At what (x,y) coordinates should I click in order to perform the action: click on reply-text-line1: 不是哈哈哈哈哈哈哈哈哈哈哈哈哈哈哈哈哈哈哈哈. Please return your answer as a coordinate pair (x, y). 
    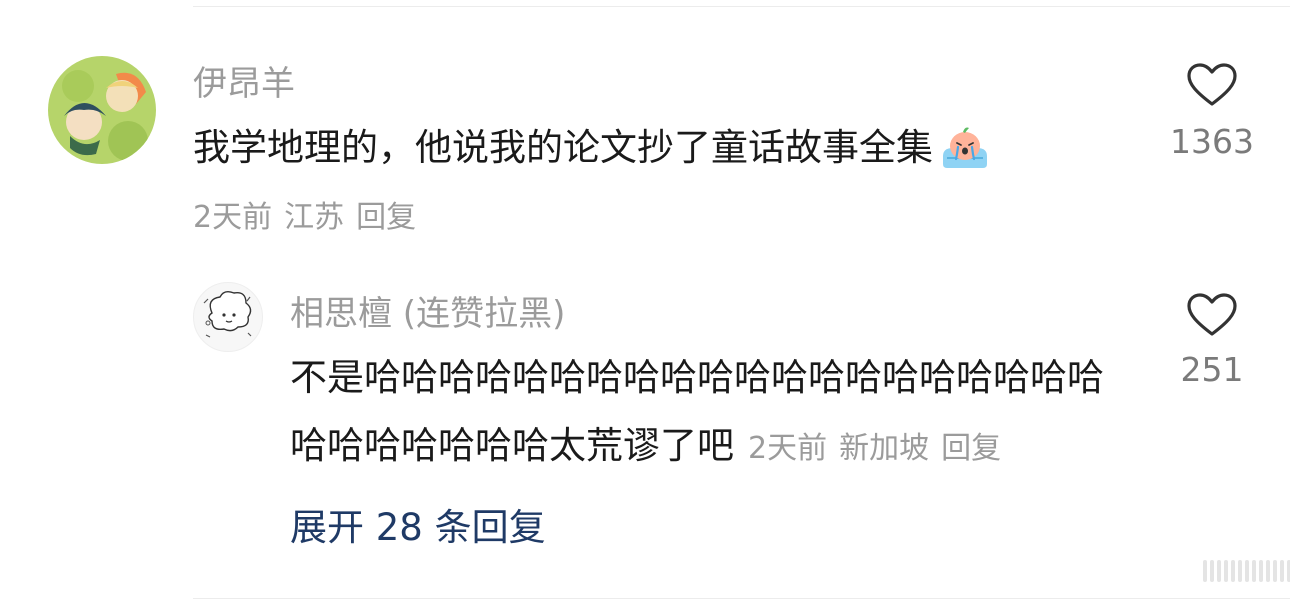
    Looking at the image, I should click on (697, 377).